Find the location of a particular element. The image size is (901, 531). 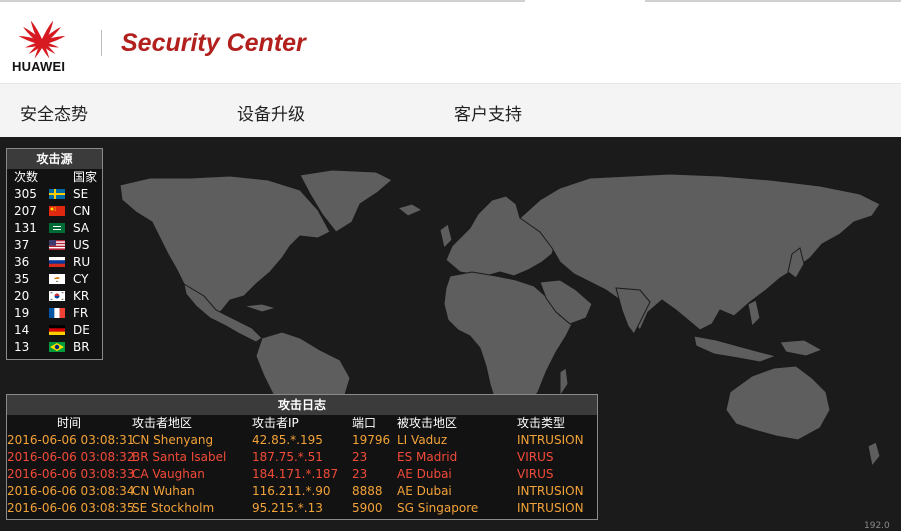

top-border-right is located at coordinates (773, 1).